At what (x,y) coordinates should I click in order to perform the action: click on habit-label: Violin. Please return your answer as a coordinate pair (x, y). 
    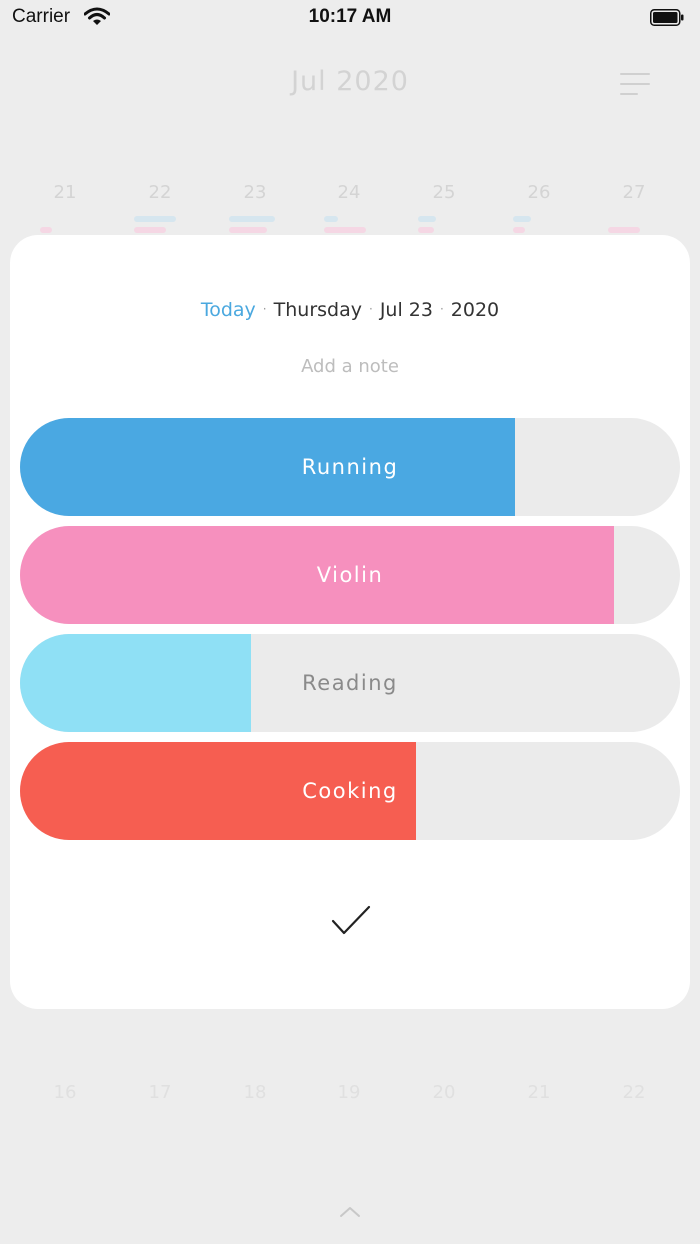
    Looking at the image, I should click on (350, 575).